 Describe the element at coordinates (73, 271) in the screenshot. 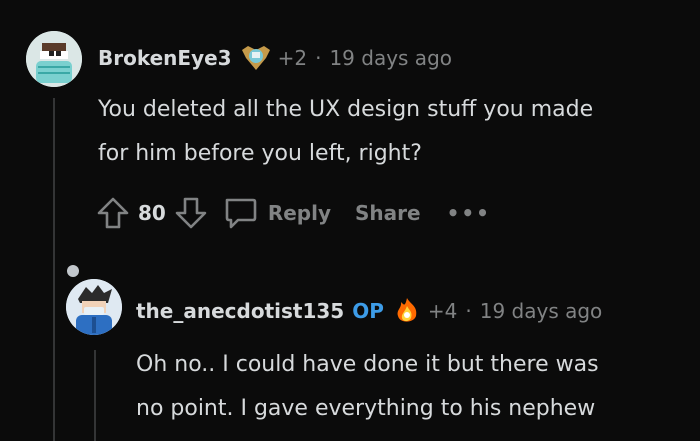

I see `online-dot-icon` at that location.